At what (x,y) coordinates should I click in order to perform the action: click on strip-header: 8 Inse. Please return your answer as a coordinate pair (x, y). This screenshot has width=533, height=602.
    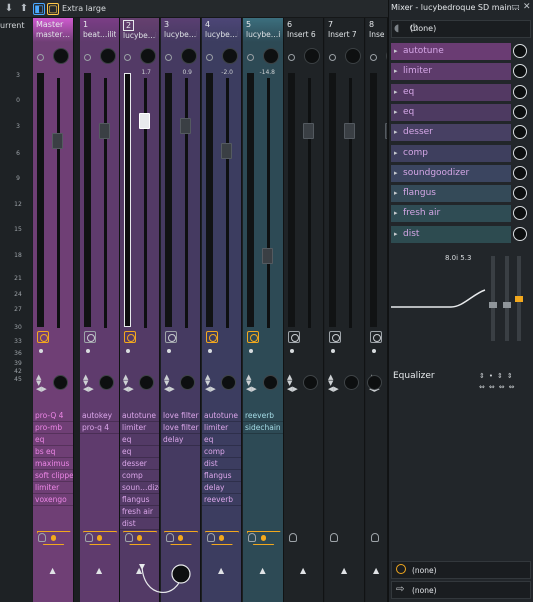
    Looking at the image, I should click on (376, 30).